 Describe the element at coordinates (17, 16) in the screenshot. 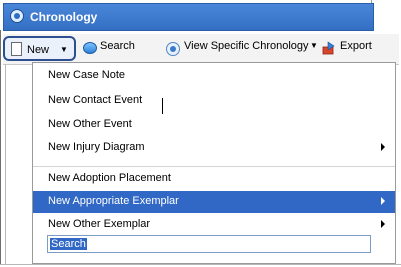

I see `chronology-icon` at that location.